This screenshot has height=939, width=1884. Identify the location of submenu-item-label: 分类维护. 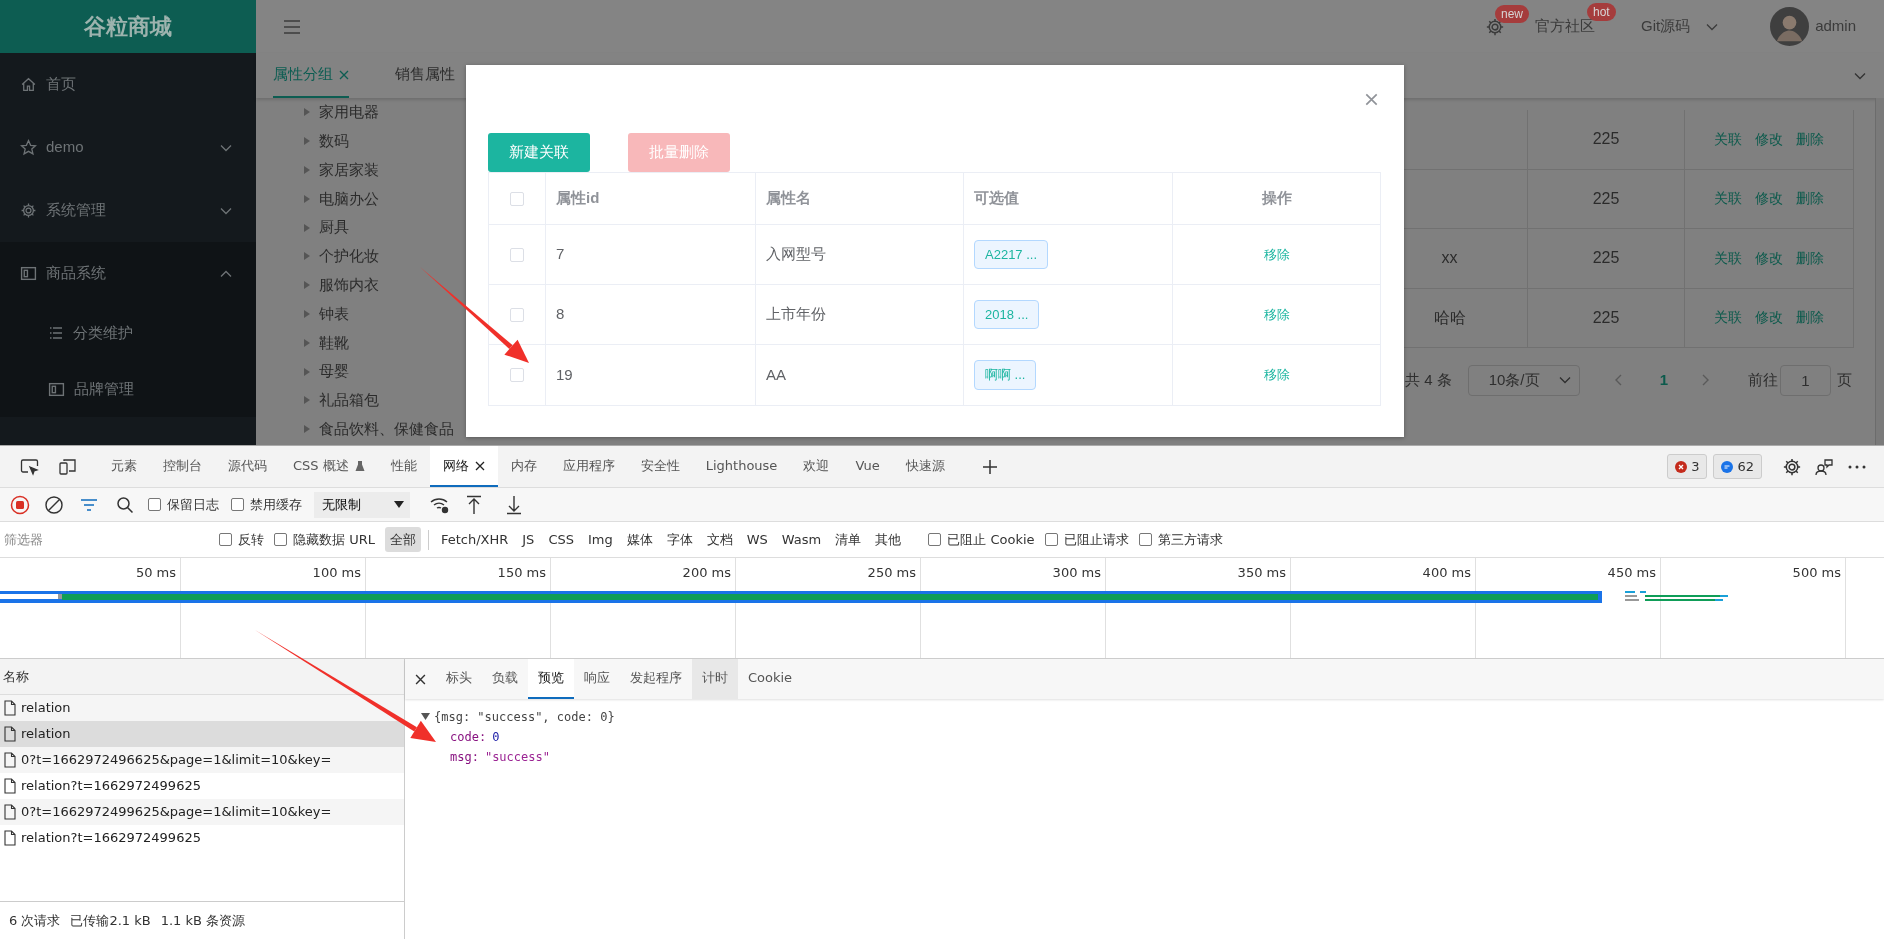
(103, 332).